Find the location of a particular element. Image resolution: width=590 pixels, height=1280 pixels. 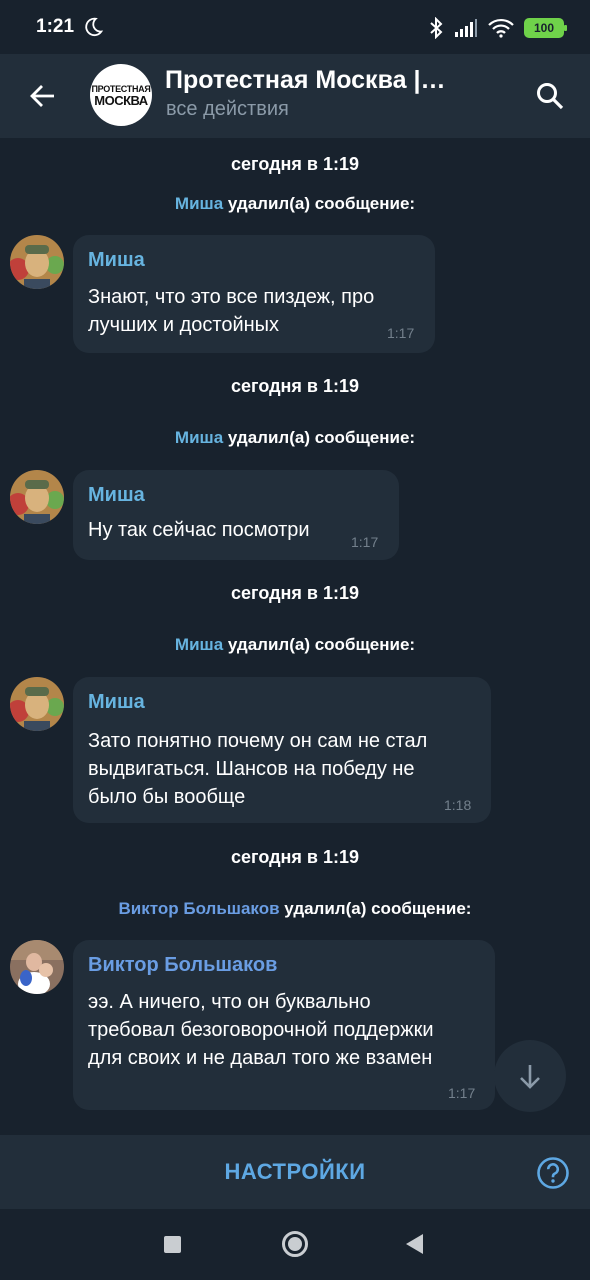

scroll-down-button is located at coordinates (530, 1076).